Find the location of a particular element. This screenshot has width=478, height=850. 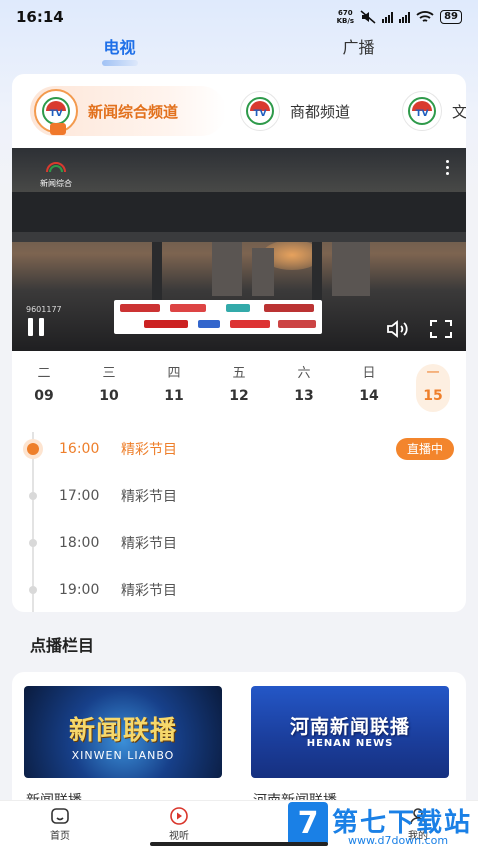

status-icons: 670 KB/s 89 is located at coordinates (399, 17).